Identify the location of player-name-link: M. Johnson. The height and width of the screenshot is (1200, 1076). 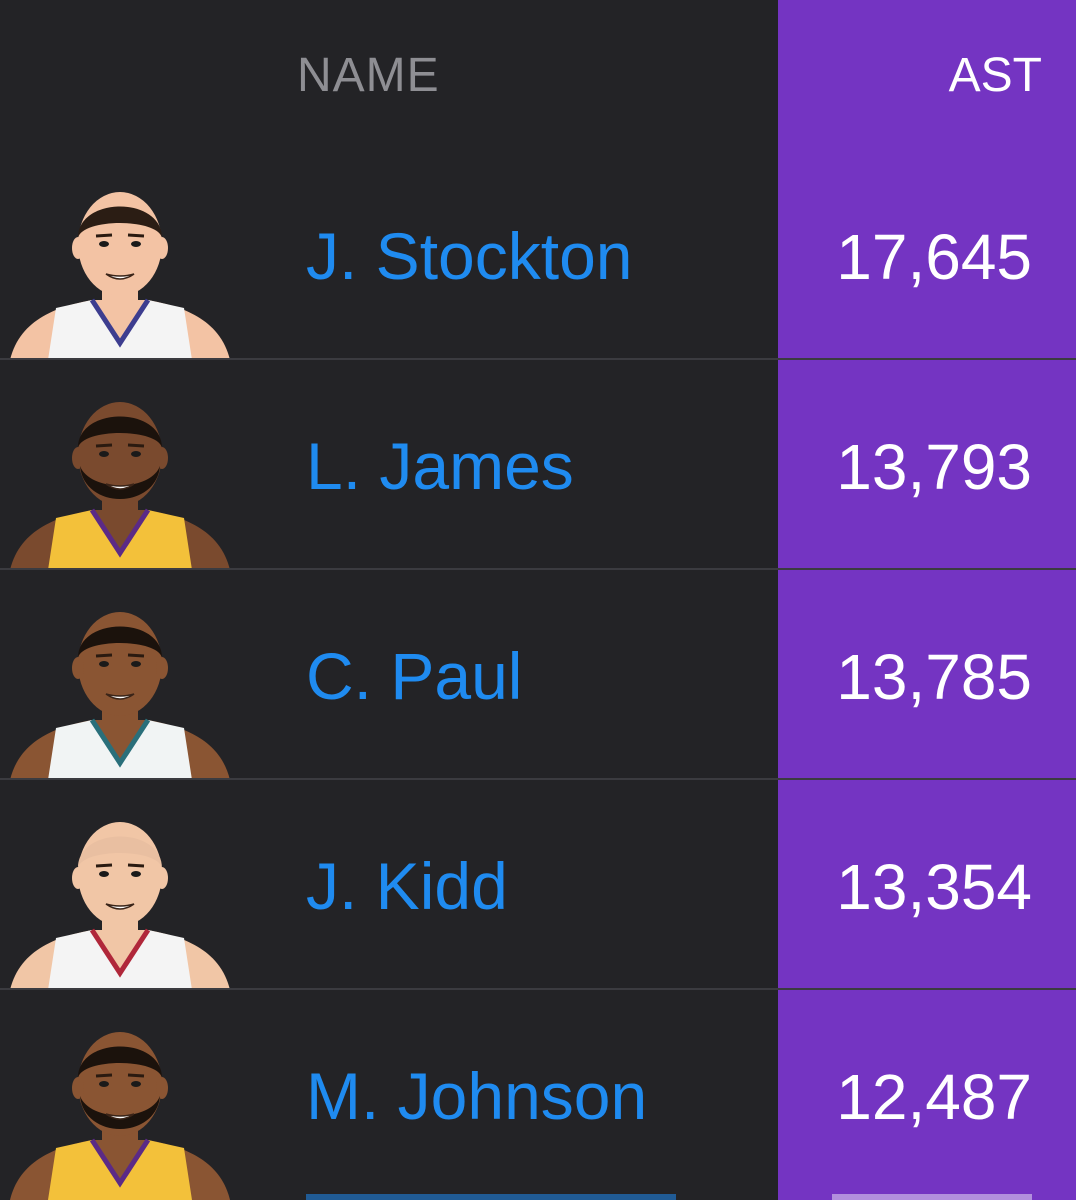
(476, 1096).